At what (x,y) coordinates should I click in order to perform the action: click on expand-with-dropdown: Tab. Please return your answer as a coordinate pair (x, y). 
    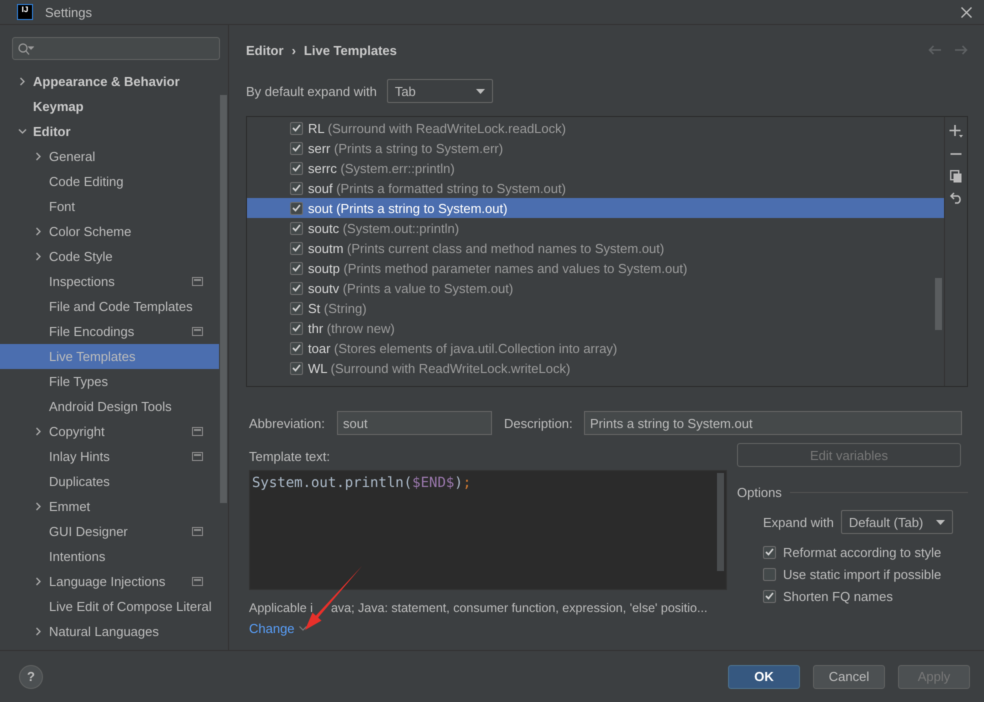
    Looking at the image, I should click on (439, 91).